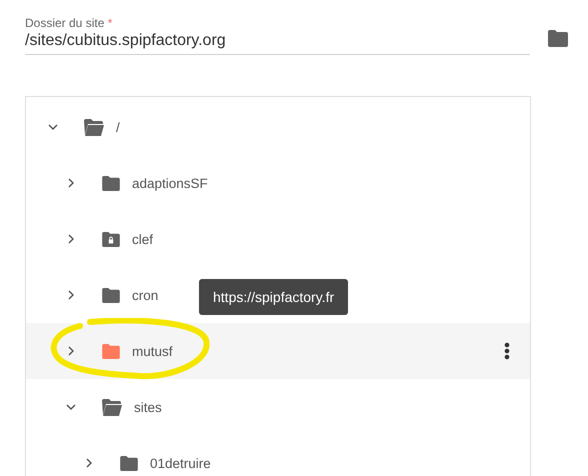 This screenshot has height=476, width=588. I want to click on folder-name: clef, so click(143, 239).